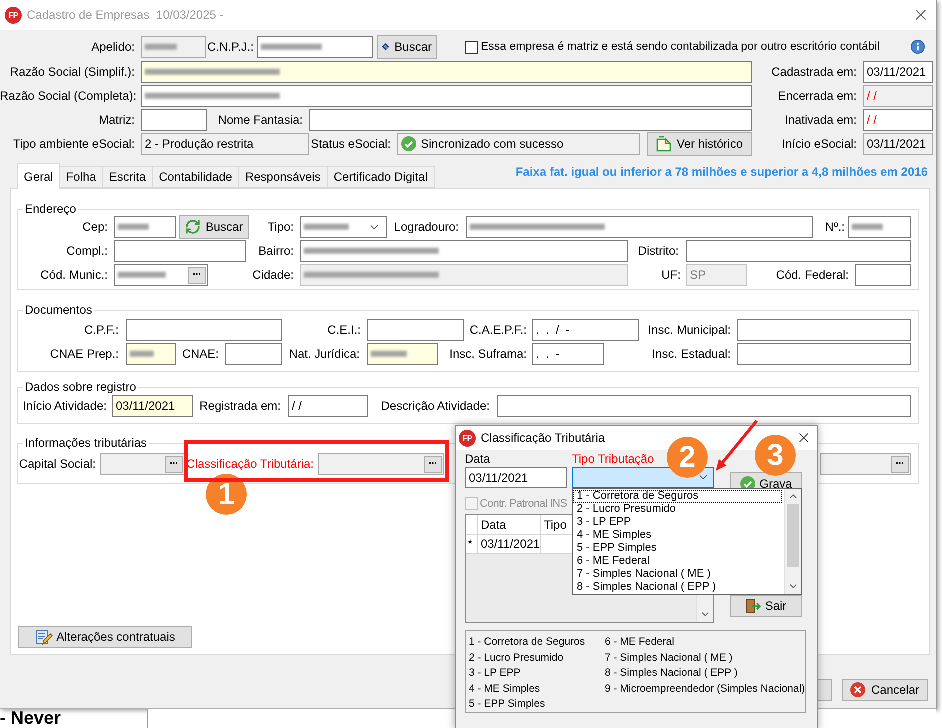 This screenshot has width=942, height=728. Describe the element at coordinates (31, 718) in the screenshot. I see `background-text: - Never` at that location.